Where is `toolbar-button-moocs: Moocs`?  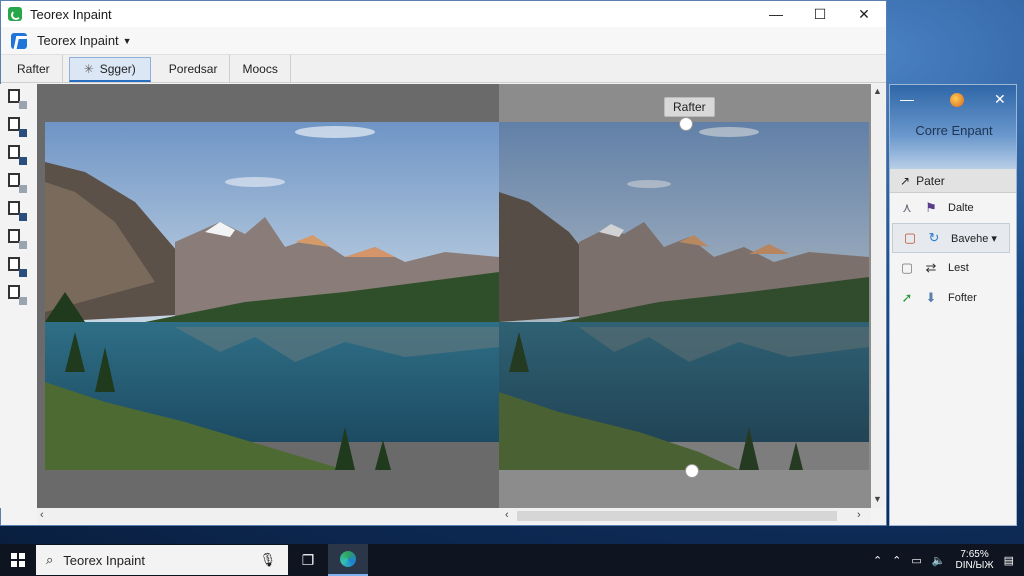 toolbar-button-moocs: Moocs is located at coordinates (260, 68).